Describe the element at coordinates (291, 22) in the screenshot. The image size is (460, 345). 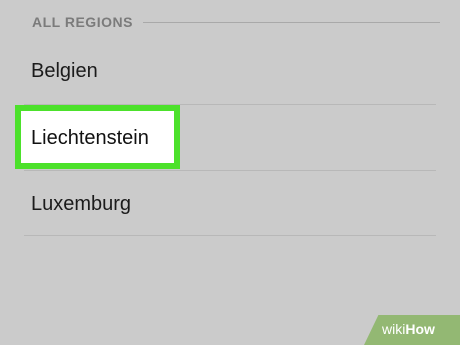
I see `section-divider` at that location.